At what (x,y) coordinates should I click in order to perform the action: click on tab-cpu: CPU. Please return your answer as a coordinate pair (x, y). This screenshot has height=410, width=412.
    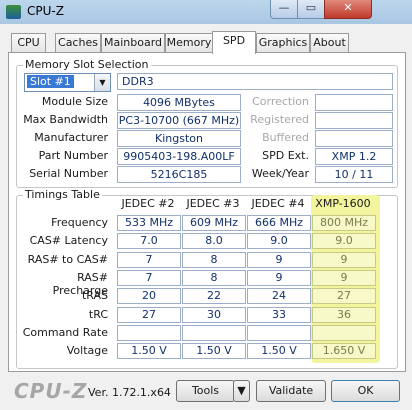
    Looking at the image, I should click on (28, 43).